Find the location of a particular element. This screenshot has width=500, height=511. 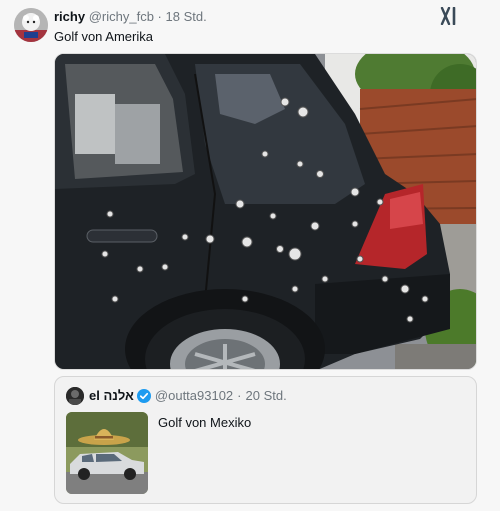

quoted-author-handle: @outta93102 is located at coordinates (194, 395).